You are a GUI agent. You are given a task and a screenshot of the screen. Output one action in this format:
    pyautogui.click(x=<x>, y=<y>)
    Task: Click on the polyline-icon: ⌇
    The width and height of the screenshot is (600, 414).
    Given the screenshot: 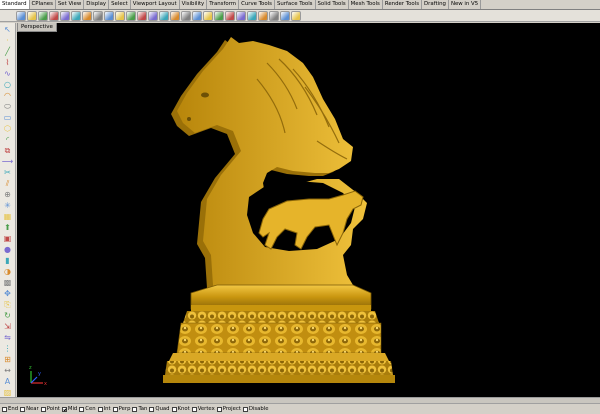 What is the action you would take?
    pyautogui.click(x=8, y=63)
    